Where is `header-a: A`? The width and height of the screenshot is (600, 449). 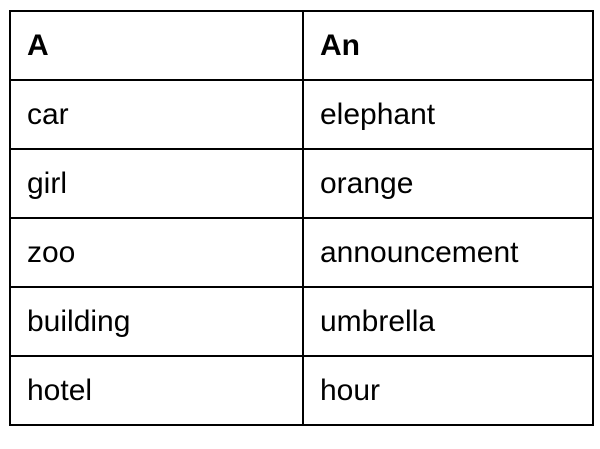
header-a: A is located at coordinates (156, 45).